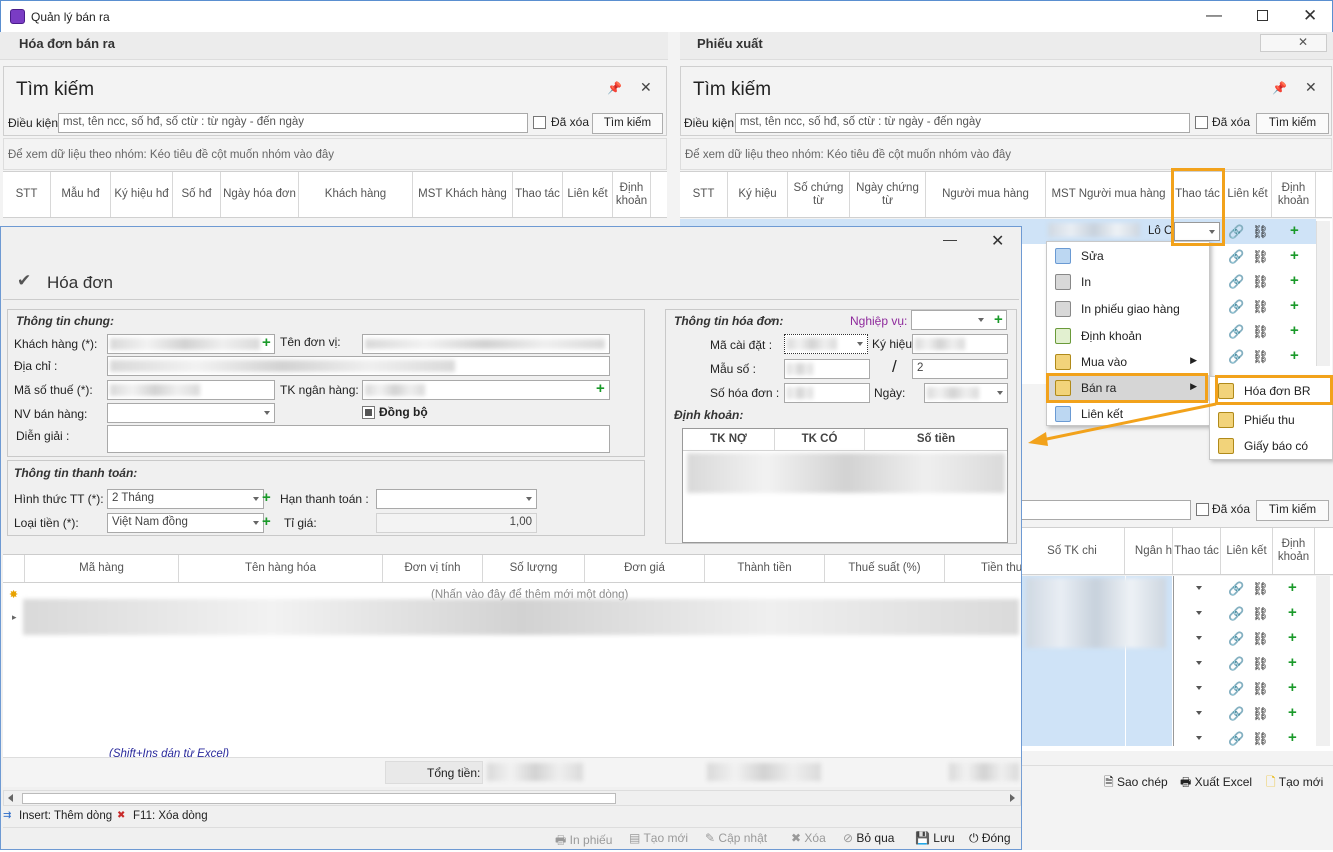 The width and height of the screenshot is (1333, 852). I want to click on menu-item-accounting: Định khoản, so click(1128, 336).